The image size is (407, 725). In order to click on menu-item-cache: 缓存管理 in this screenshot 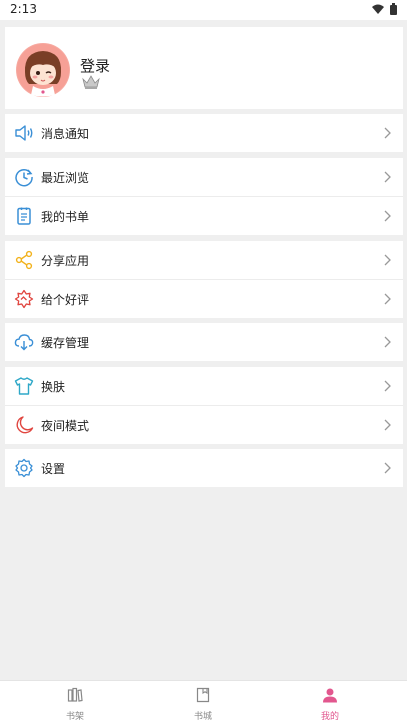, I will do `click(204, 342)`.